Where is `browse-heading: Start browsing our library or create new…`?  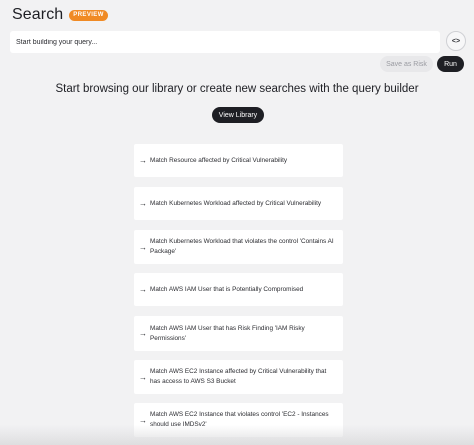 browse-heading: Start browsing our library or create new… is located at coordinates (237, 89).